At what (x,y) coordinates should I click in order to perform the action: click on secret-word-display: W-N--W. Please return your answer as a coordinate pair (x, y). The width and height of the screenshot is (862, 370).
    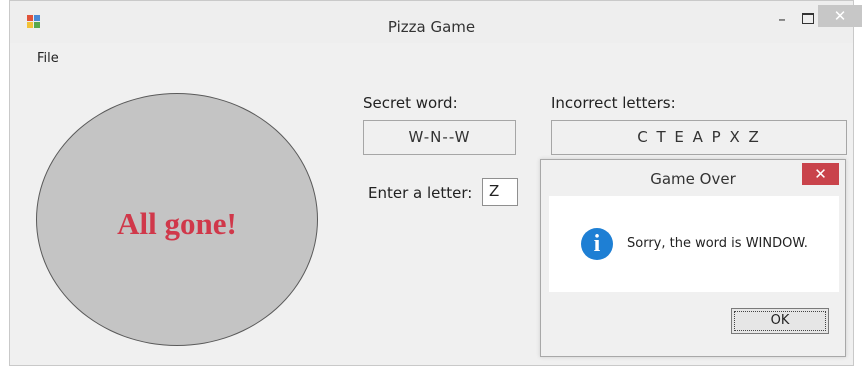
    Looking at the image, I should click on (439, 137).